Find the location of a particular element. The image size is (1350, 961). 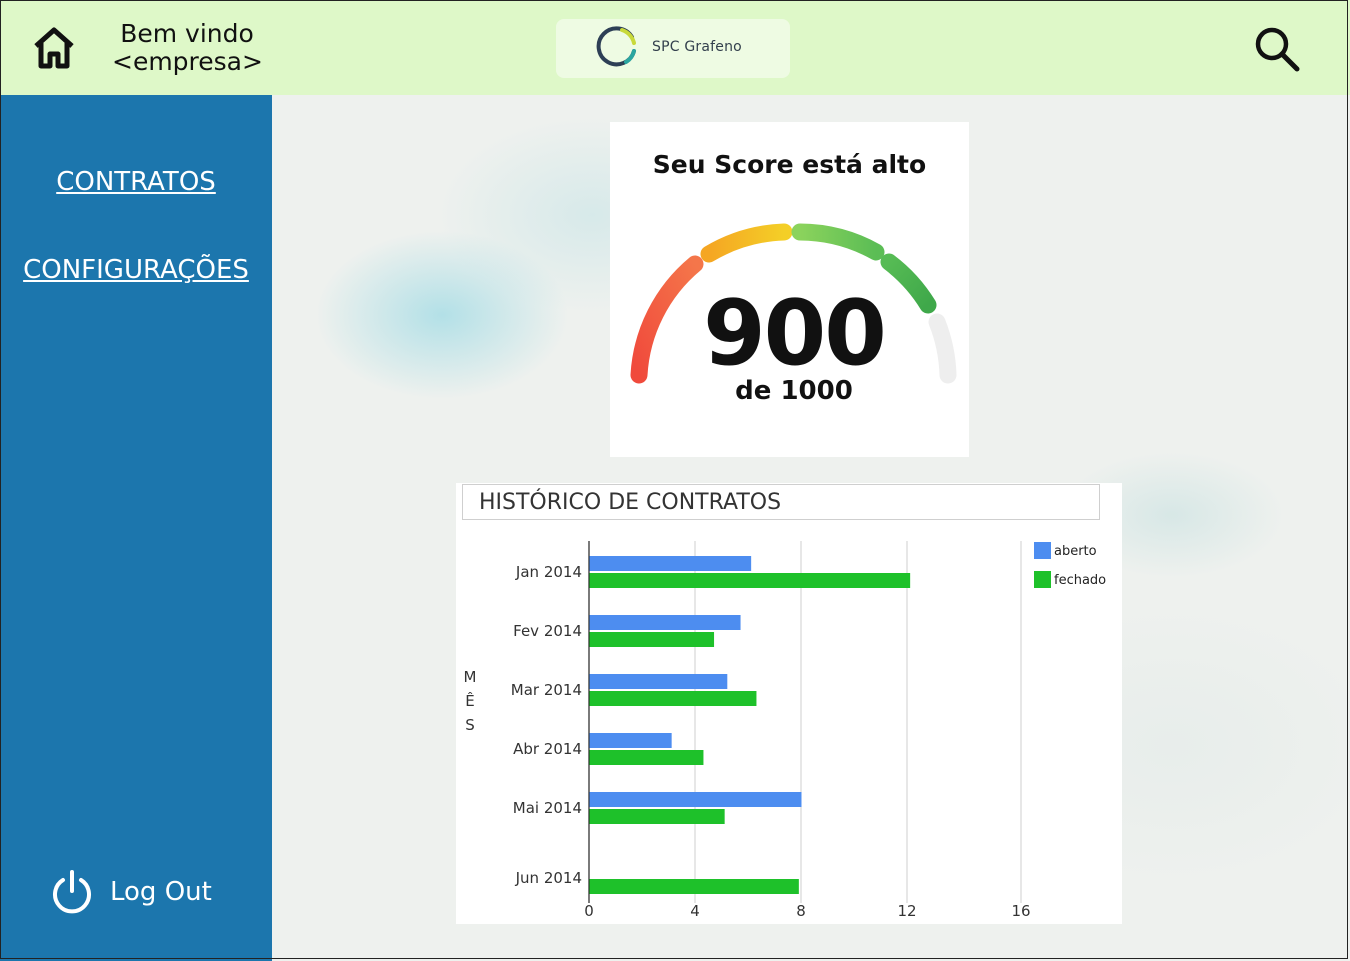

x-tick-label: 0 is located at coordinates (589, 911).